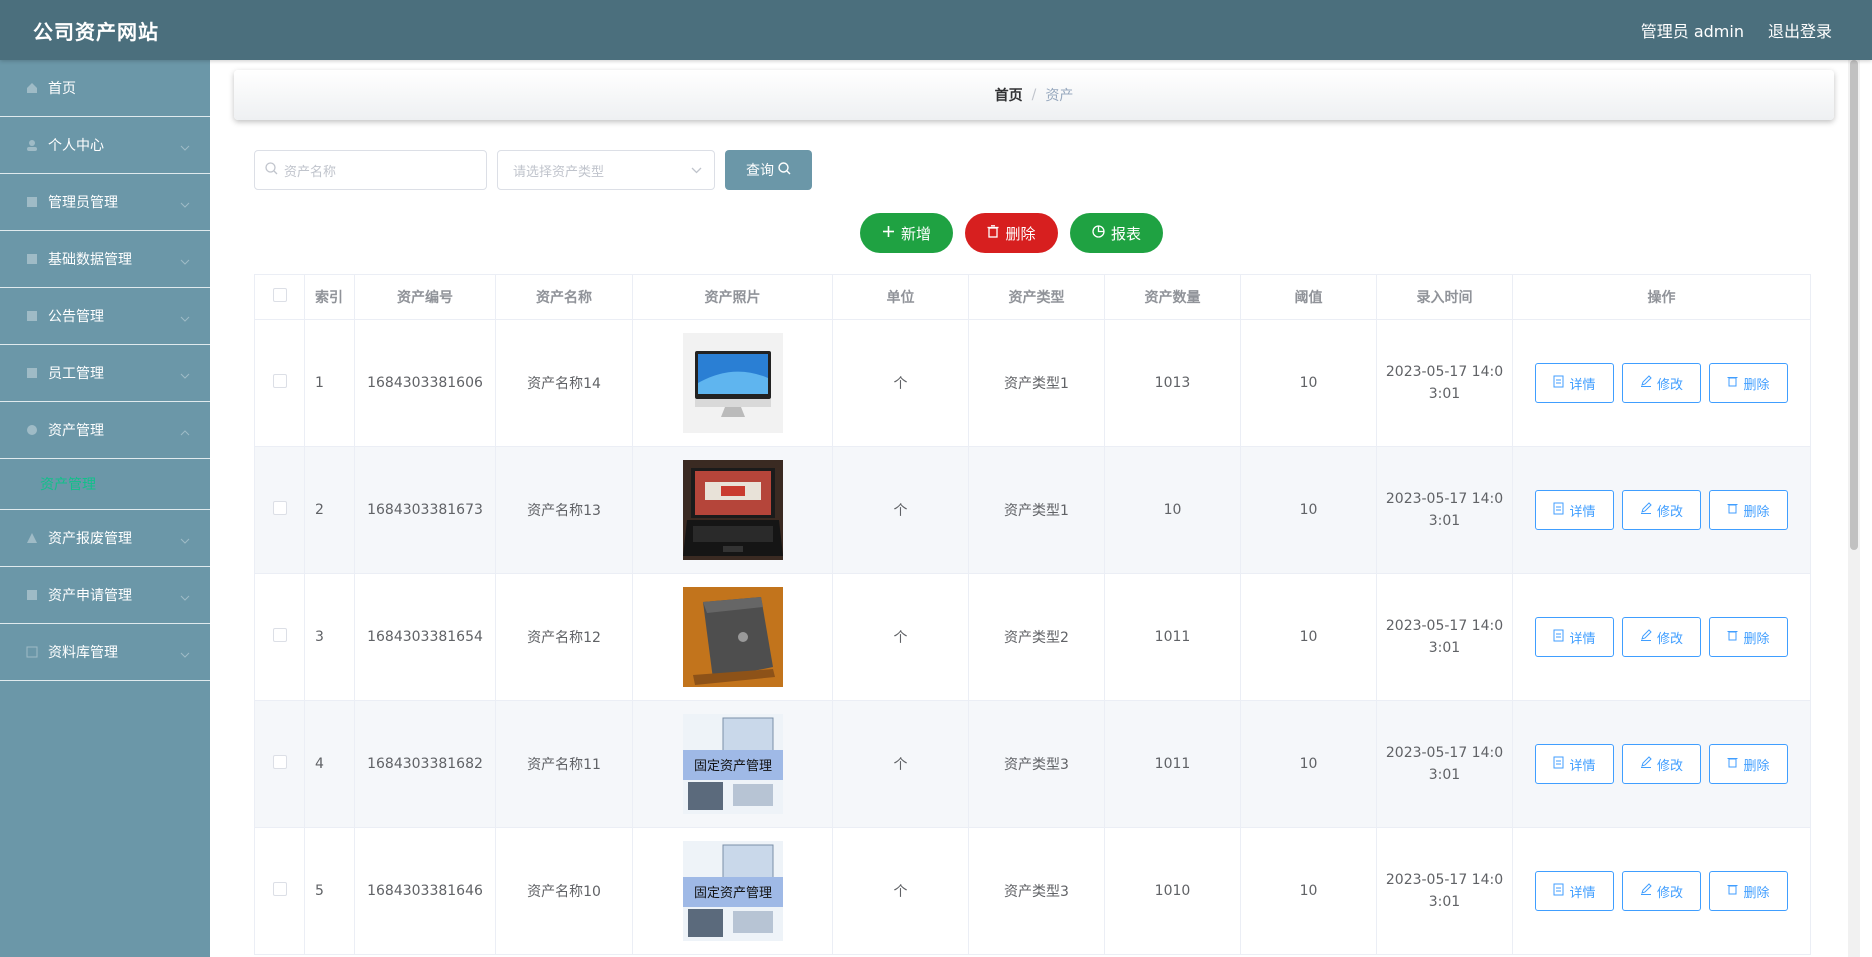  What do you see at coordinates (425, 383) in the screenshot?
I see `cell-code: 1684303381606` at bounding box center [425, 383].